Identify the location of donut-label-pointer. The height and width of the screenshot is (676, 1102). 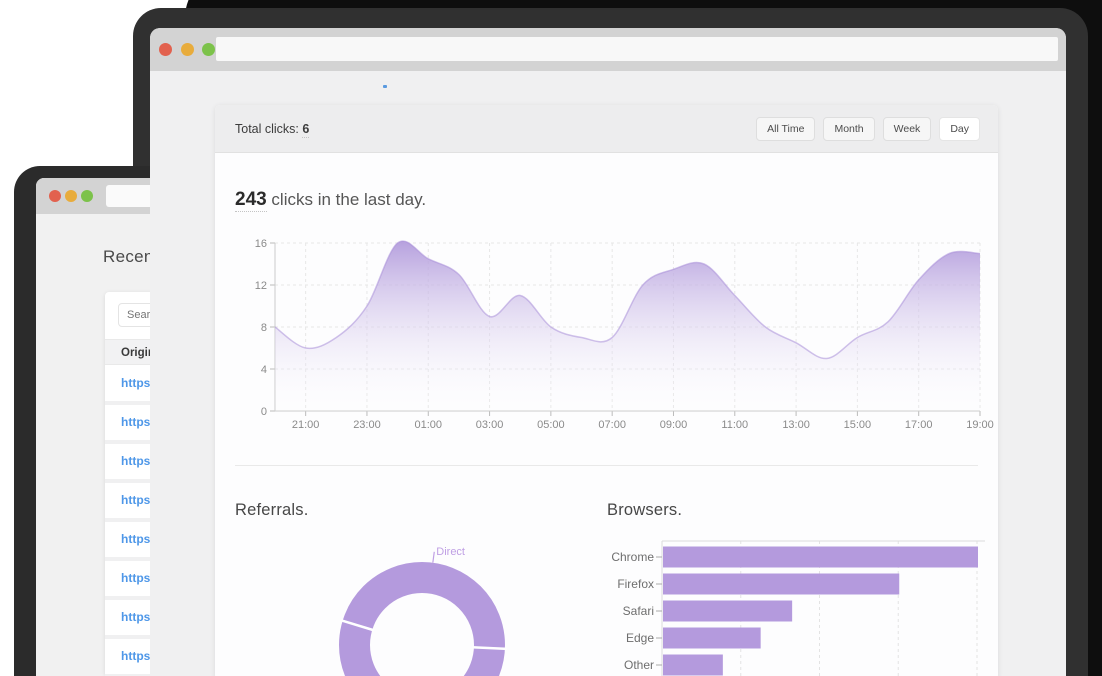
(433, 557).